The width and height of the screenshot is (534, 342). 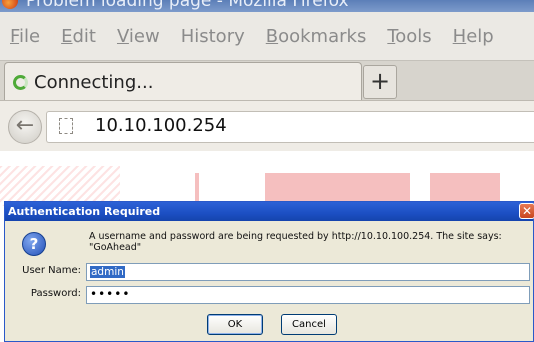 What do you see at coordinates (316, 36) in the screenshot?
I see `menu-bookmarks: Bookmarks` at bounding box center [316, 36].